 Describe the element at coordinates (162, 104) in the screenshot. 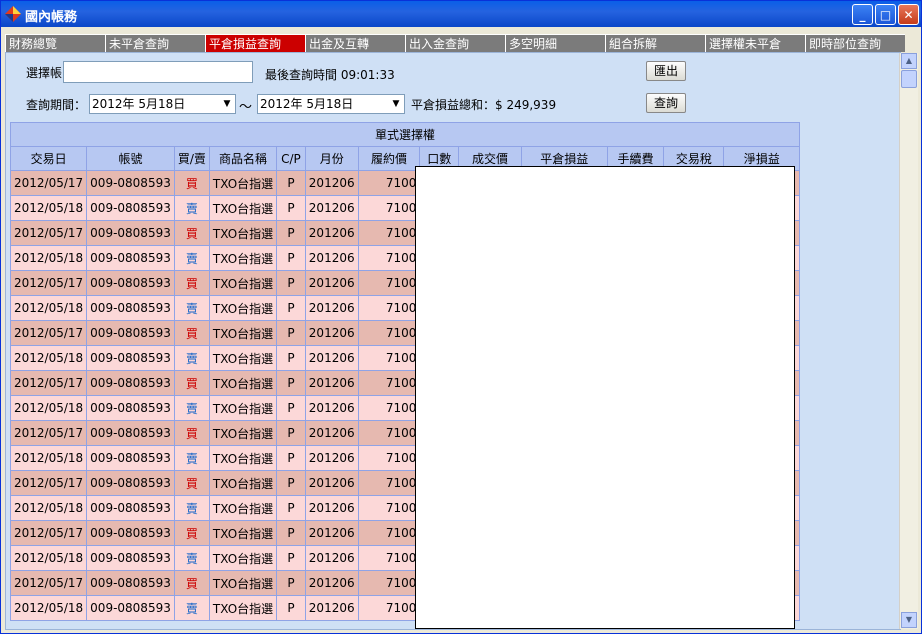

I see `date-from-select: 2012年 5月18日 ▼` at that location.